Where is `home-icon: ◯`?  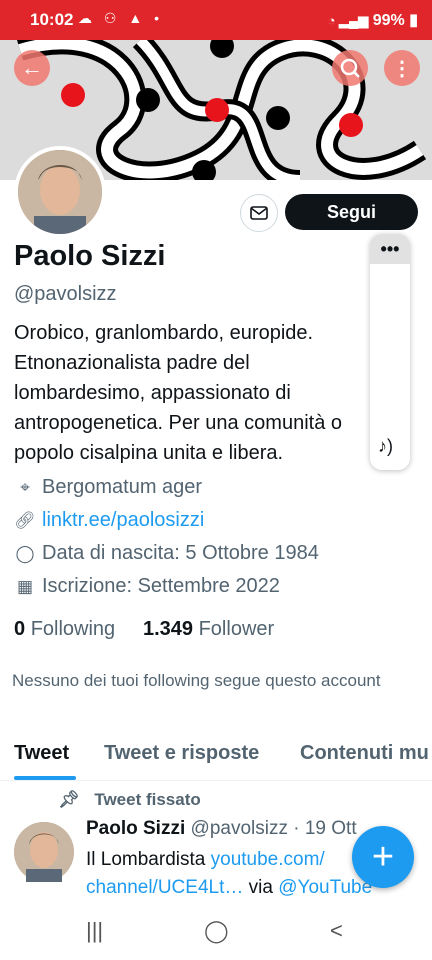
home-icon: ◯ is located at coordinates (216, 931).